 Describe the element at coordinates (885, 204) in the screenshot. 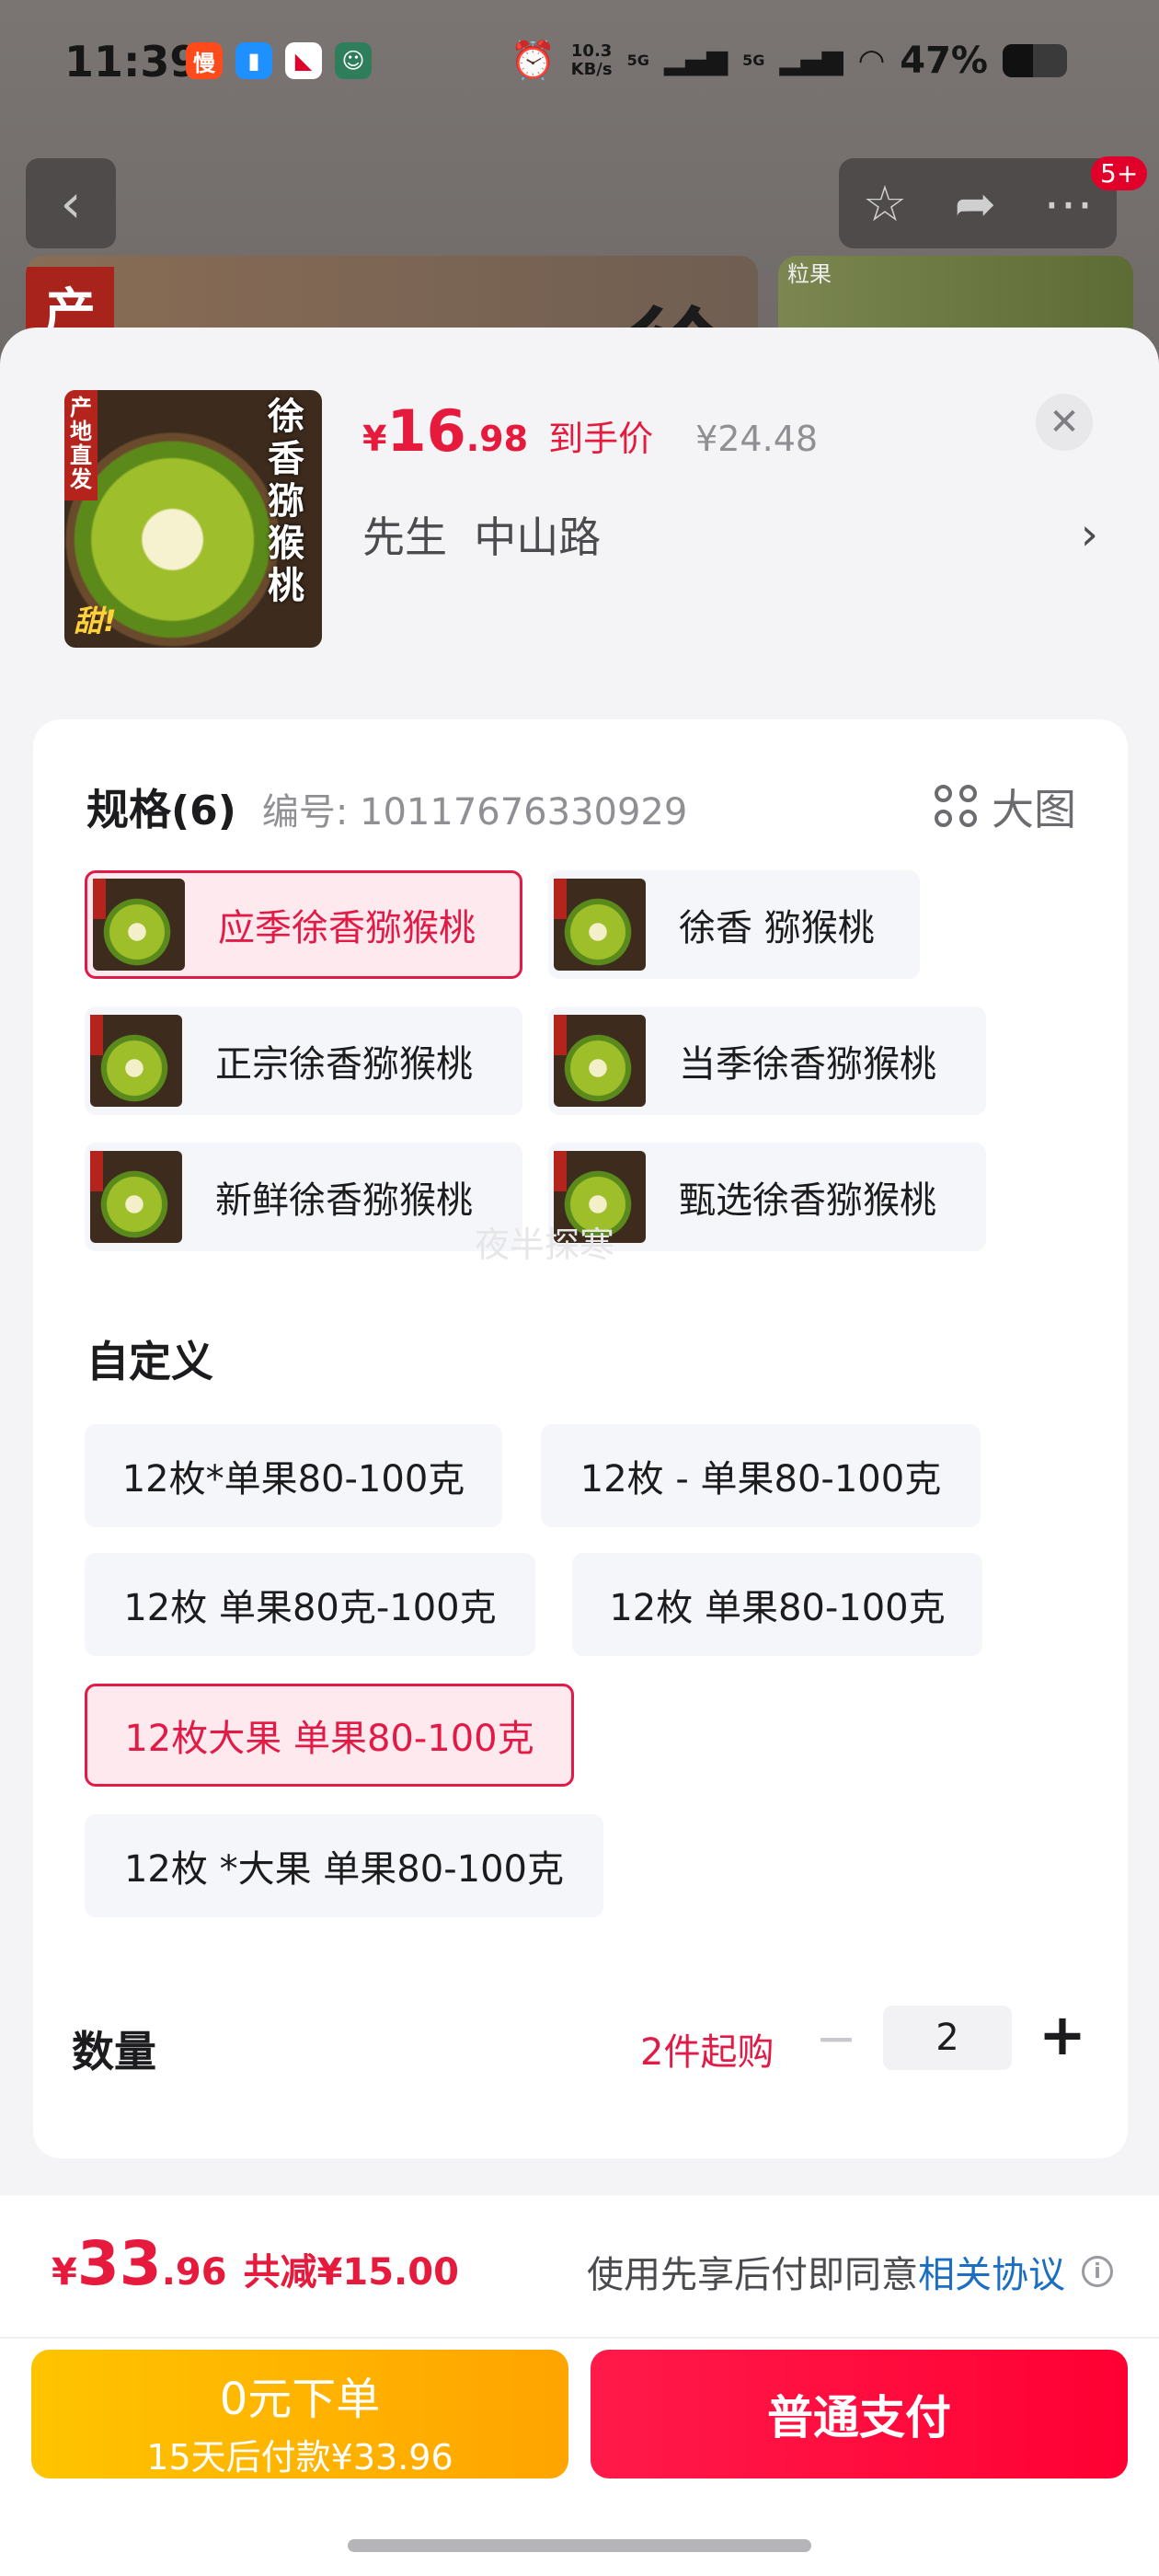

I see `star-icon: ☆` at that location.